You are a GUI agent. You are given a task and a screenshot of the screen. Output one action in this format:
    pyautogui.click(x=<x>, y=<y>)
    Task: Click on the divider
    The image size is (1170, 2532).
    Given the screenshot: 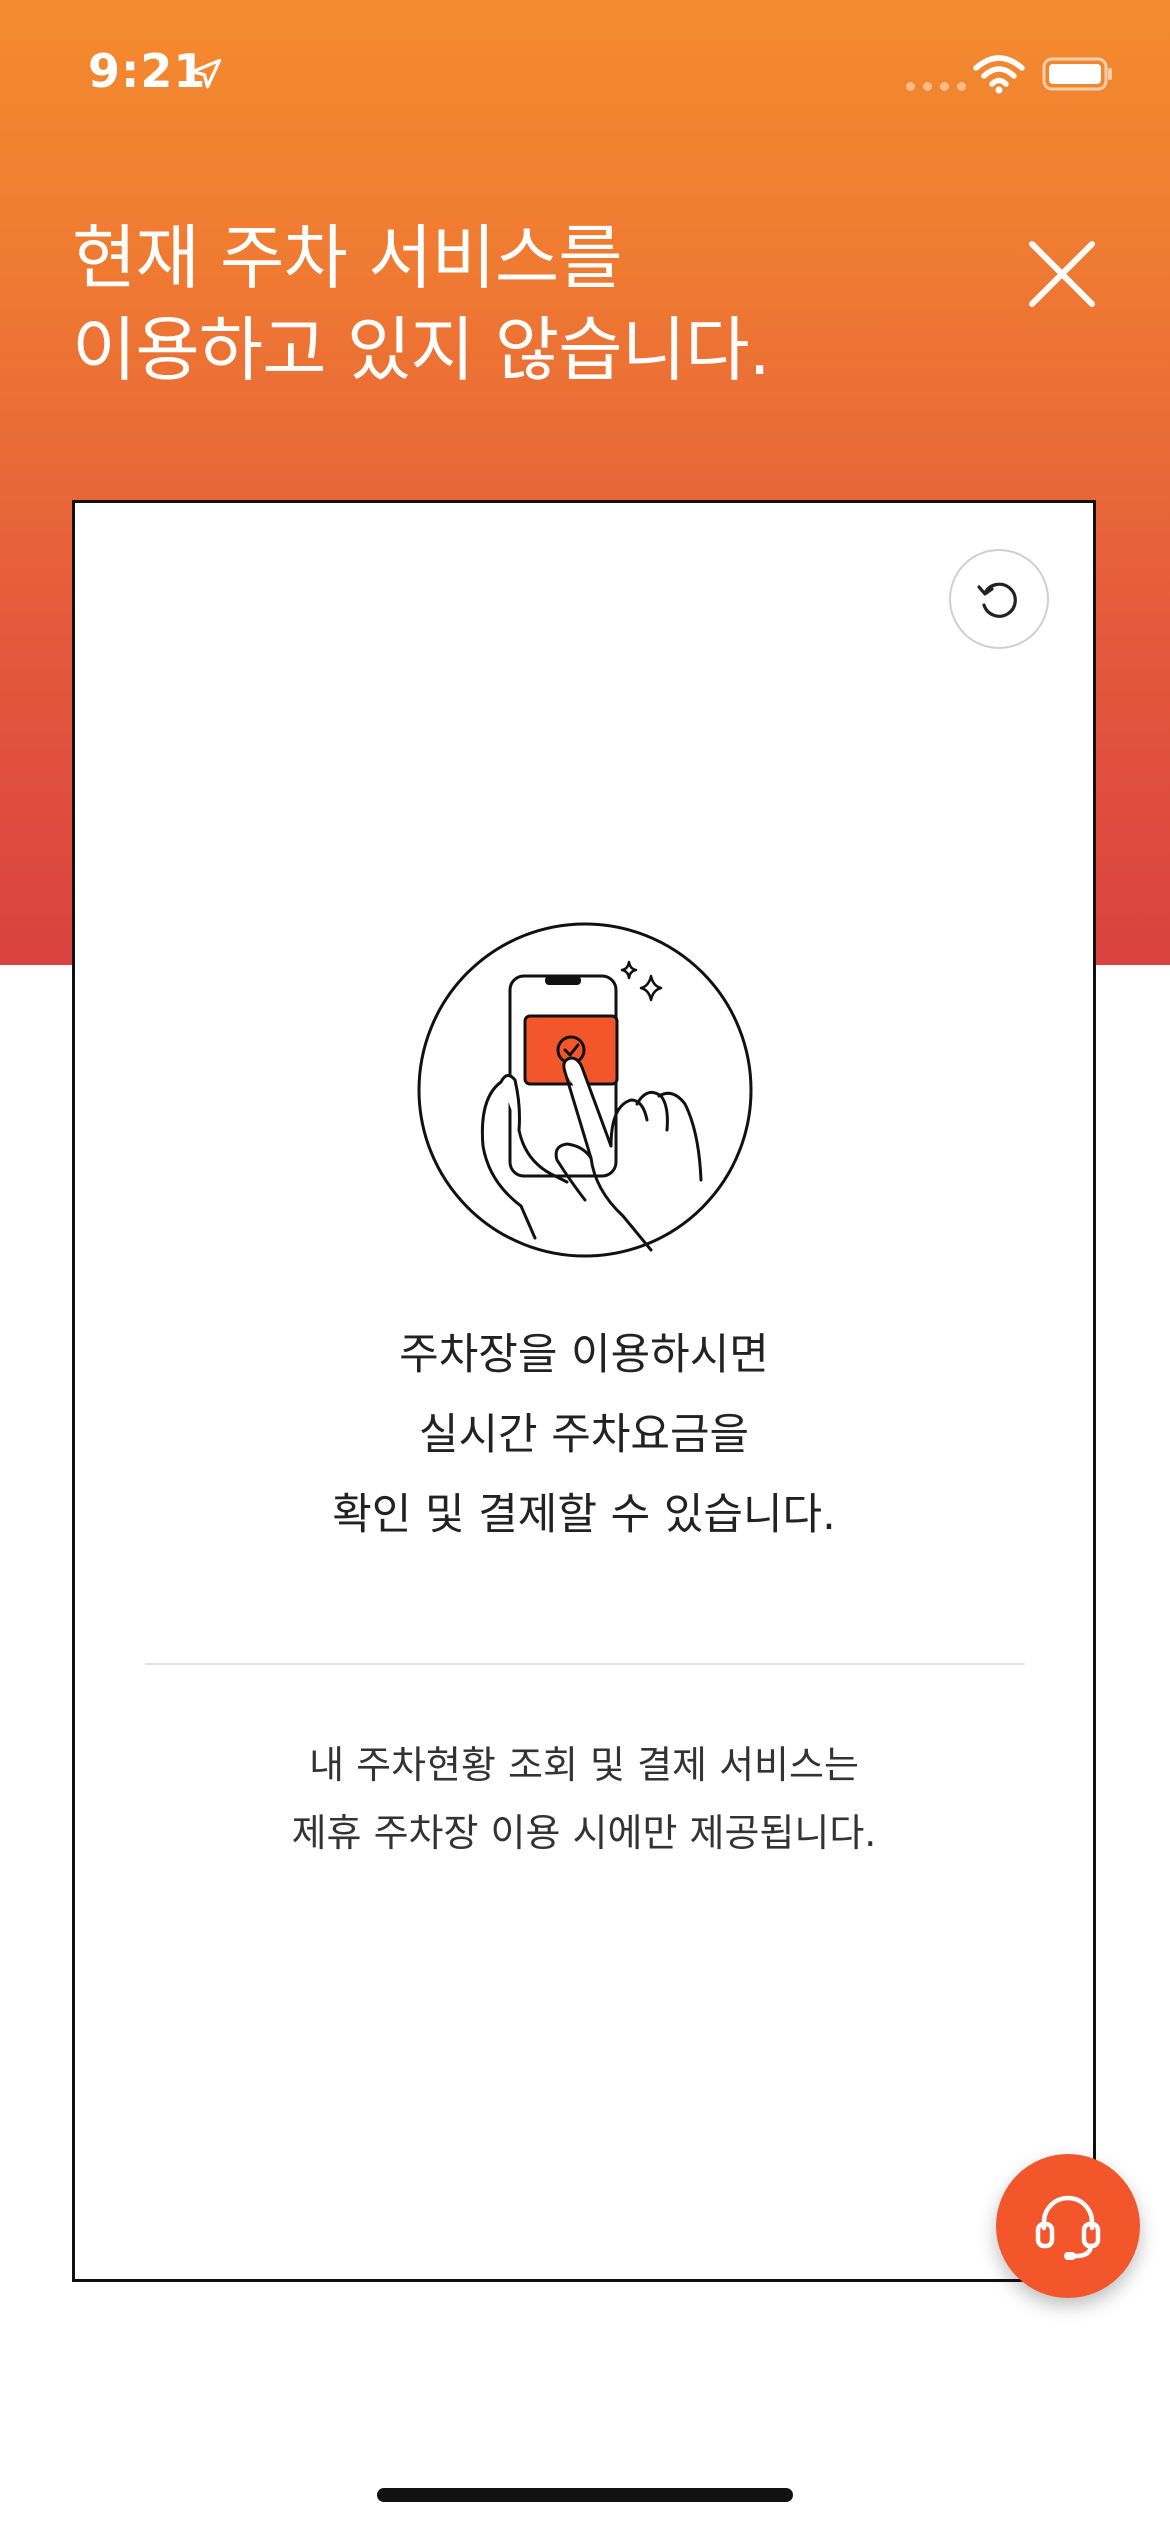 What is the action you would take?
    pyautogui.click(x=585, y=1664)
    